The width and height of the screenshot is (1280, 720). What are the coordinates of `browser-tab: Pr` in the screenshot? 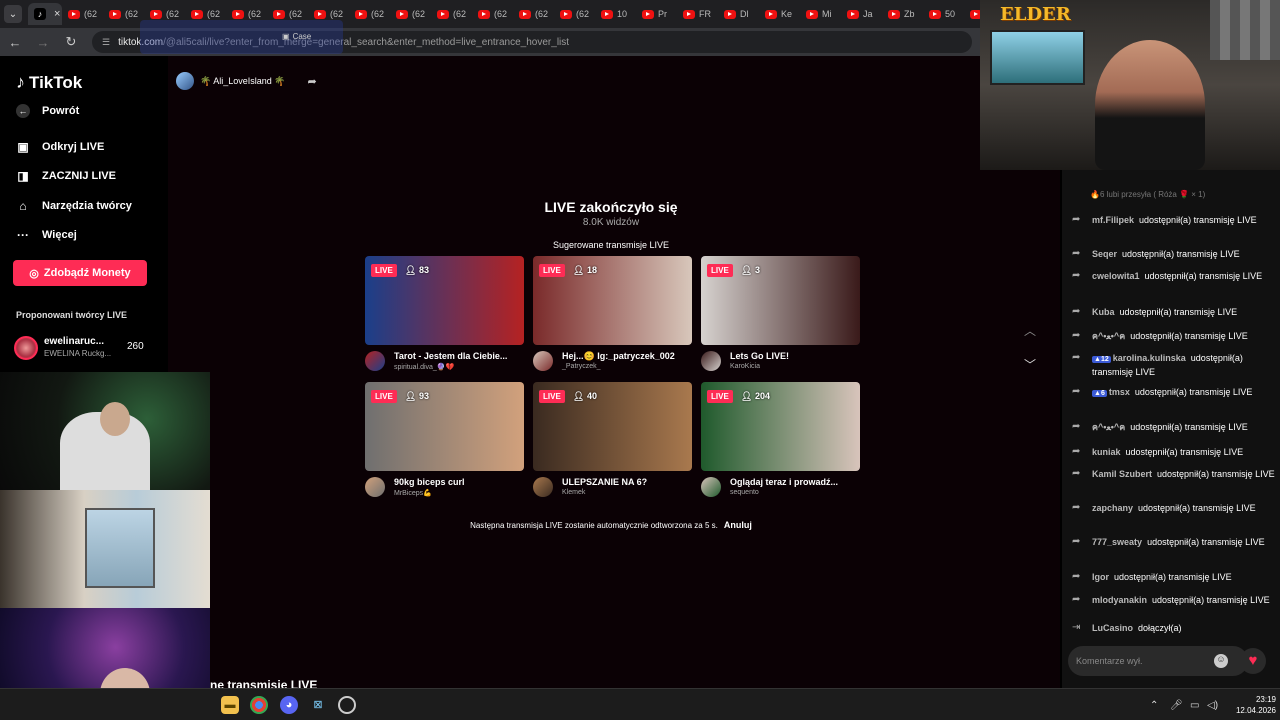 It's located at (656, 14).